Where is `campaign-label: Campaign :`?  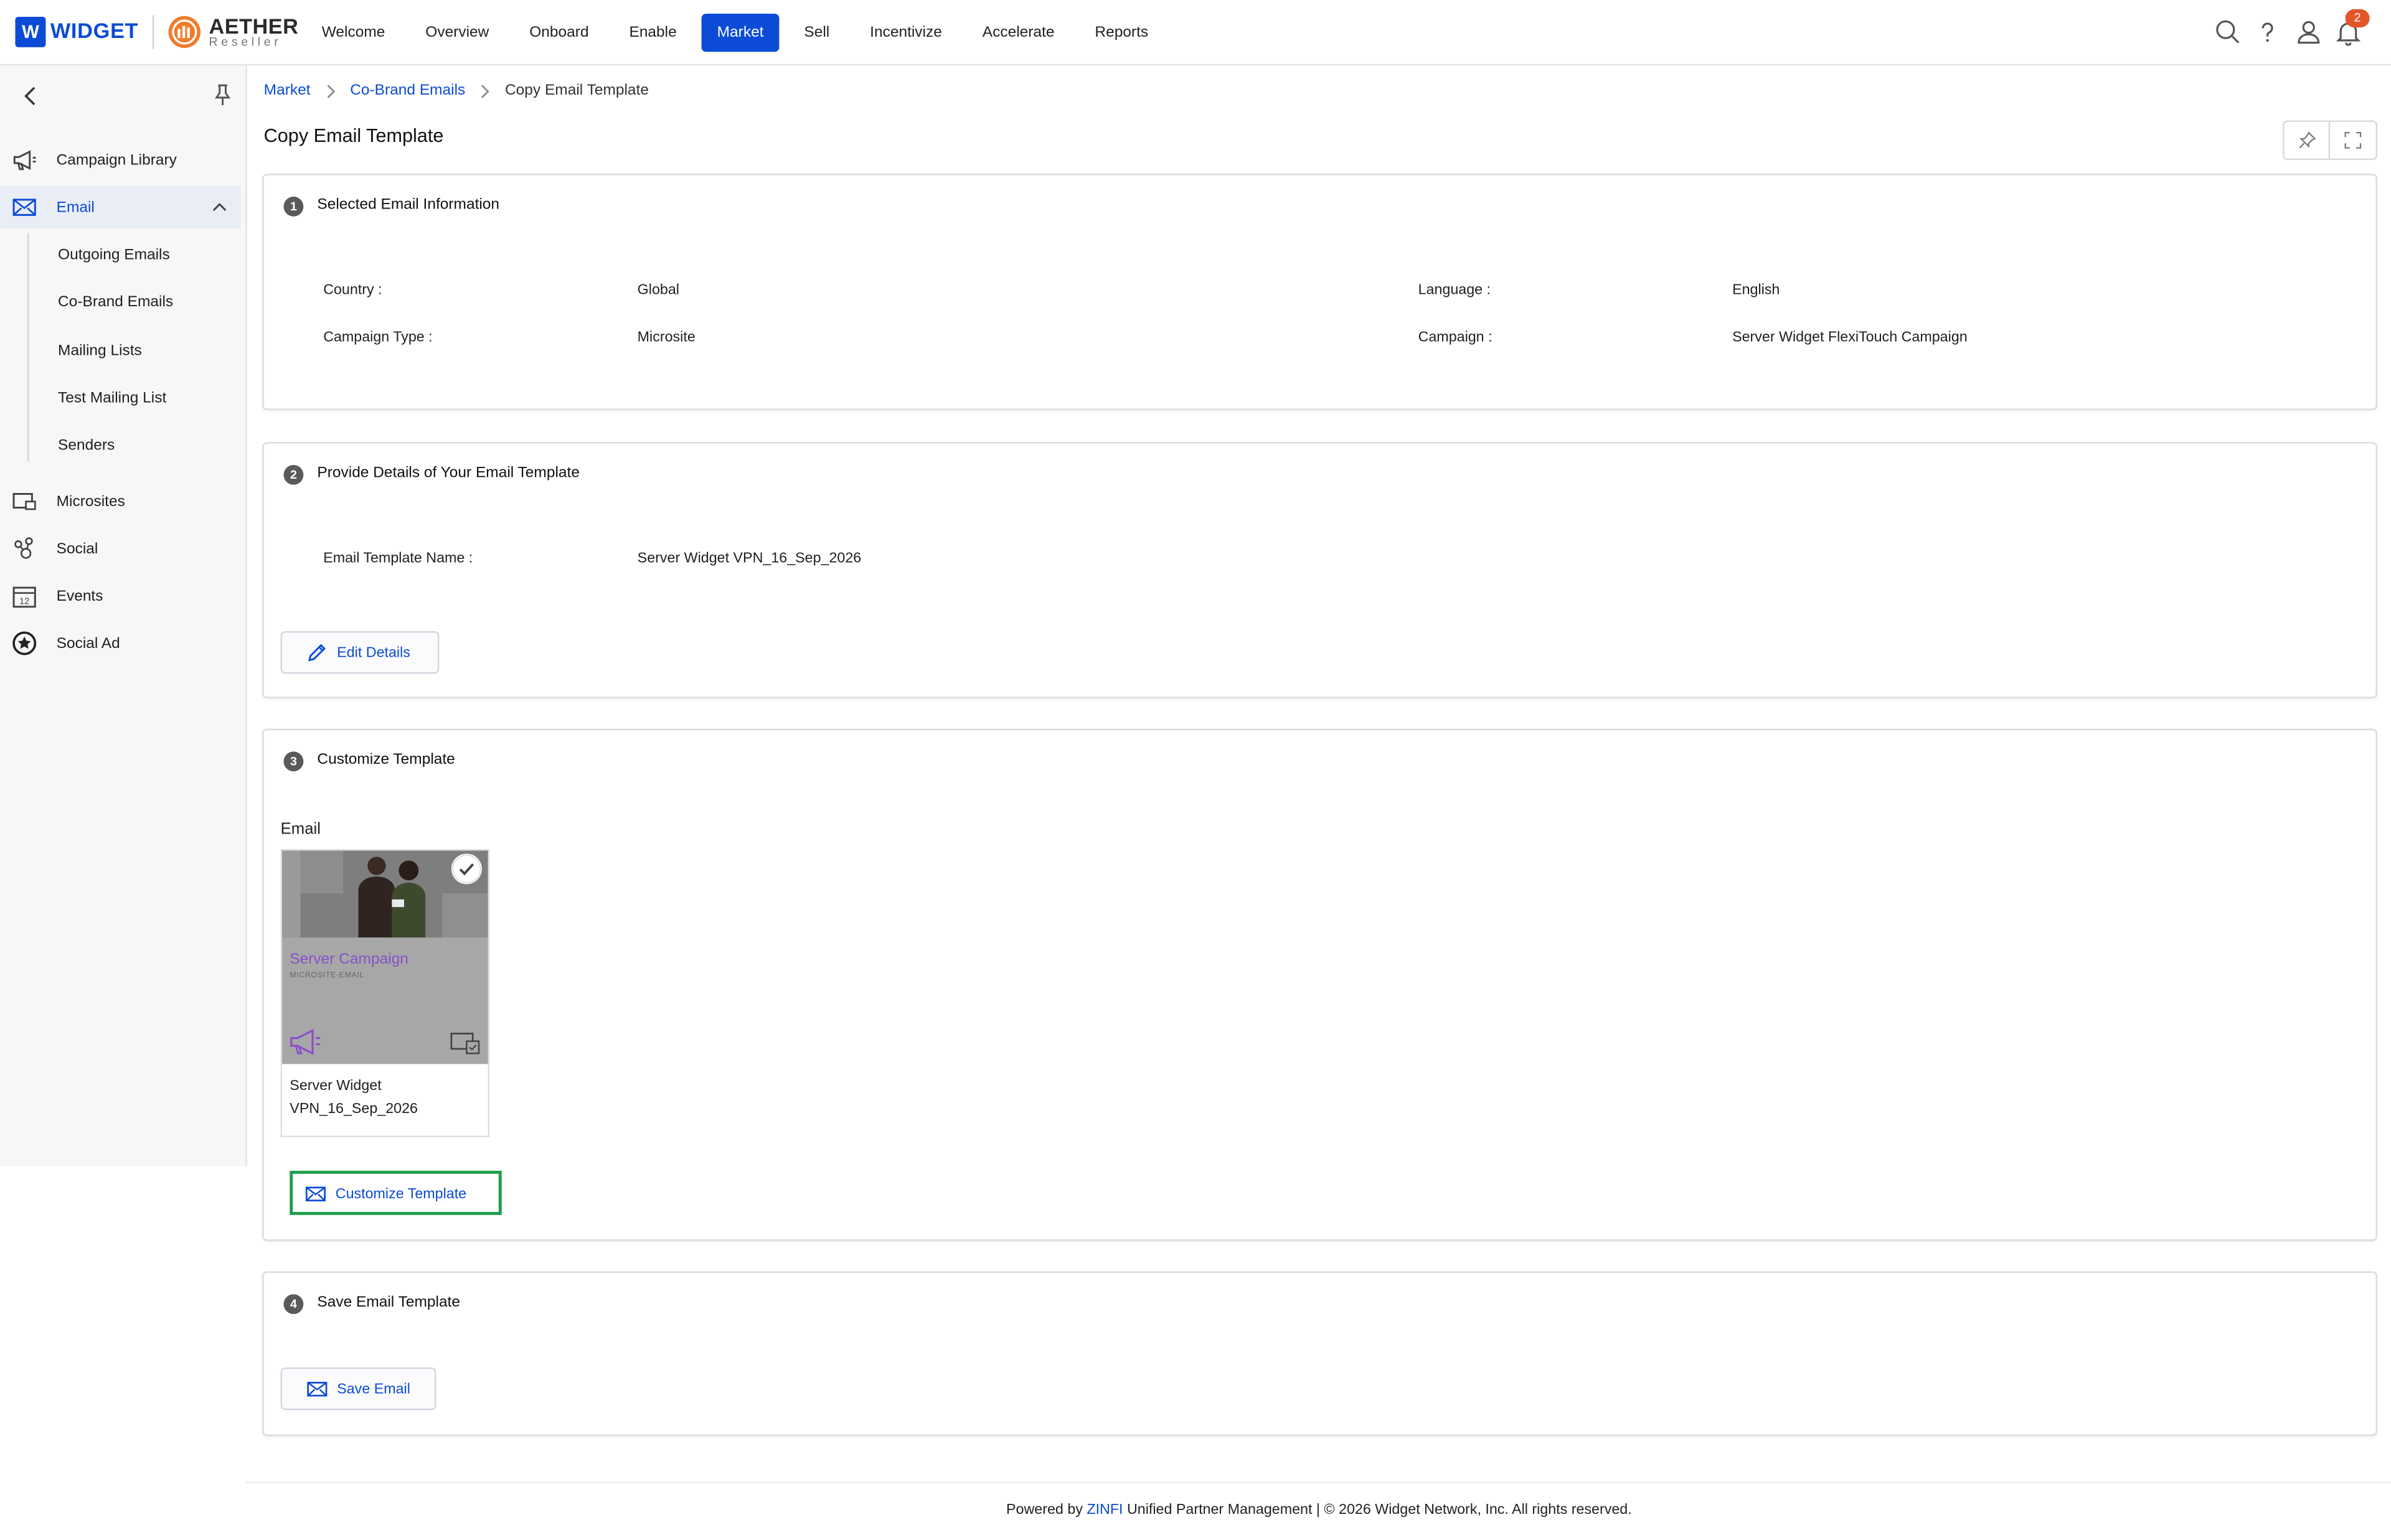 campaign-label: Campaign : is located at coordinates (1456, 337).